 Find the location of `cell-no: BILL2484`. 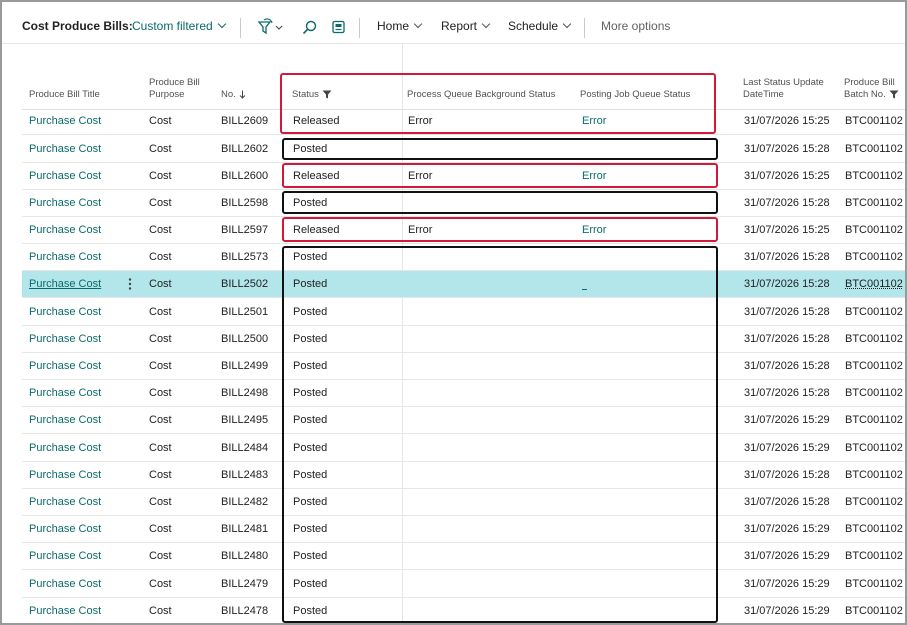

cell-no: BILL2484 is located at coordinates (245, 448).